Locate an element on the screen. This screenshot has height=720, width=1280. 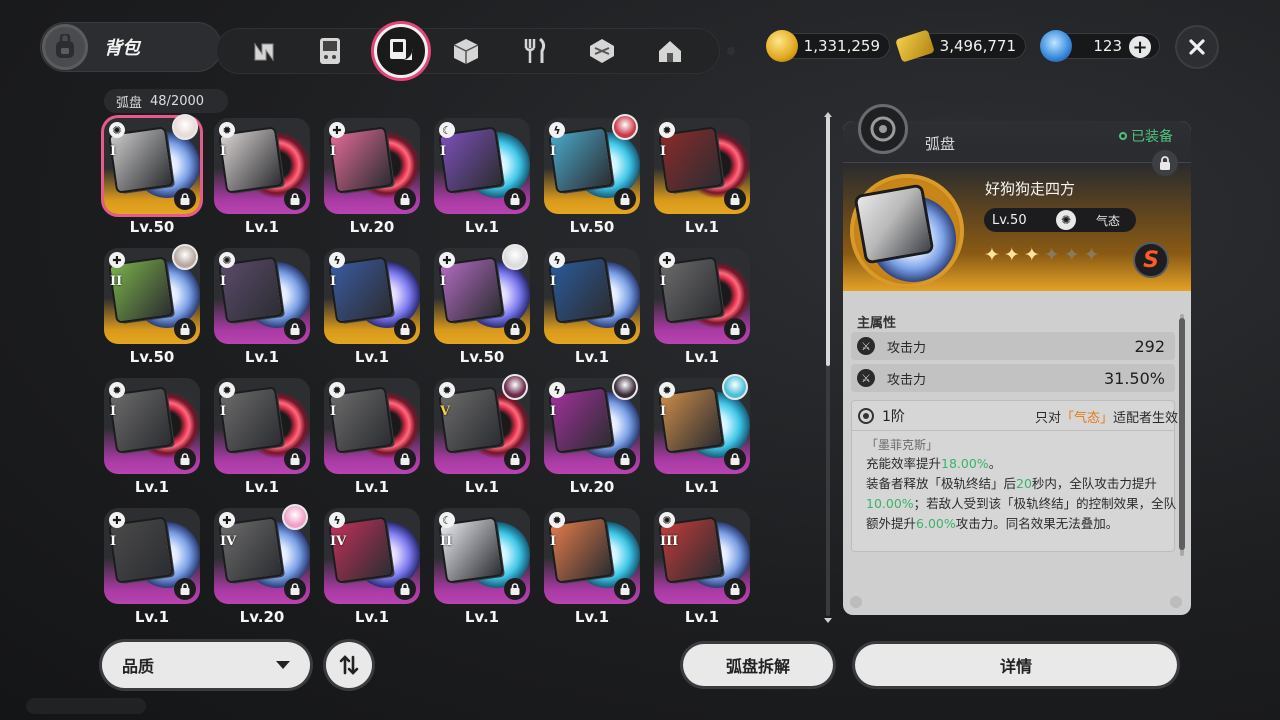
disc-tab-icon is located at coordinates (401, 51).